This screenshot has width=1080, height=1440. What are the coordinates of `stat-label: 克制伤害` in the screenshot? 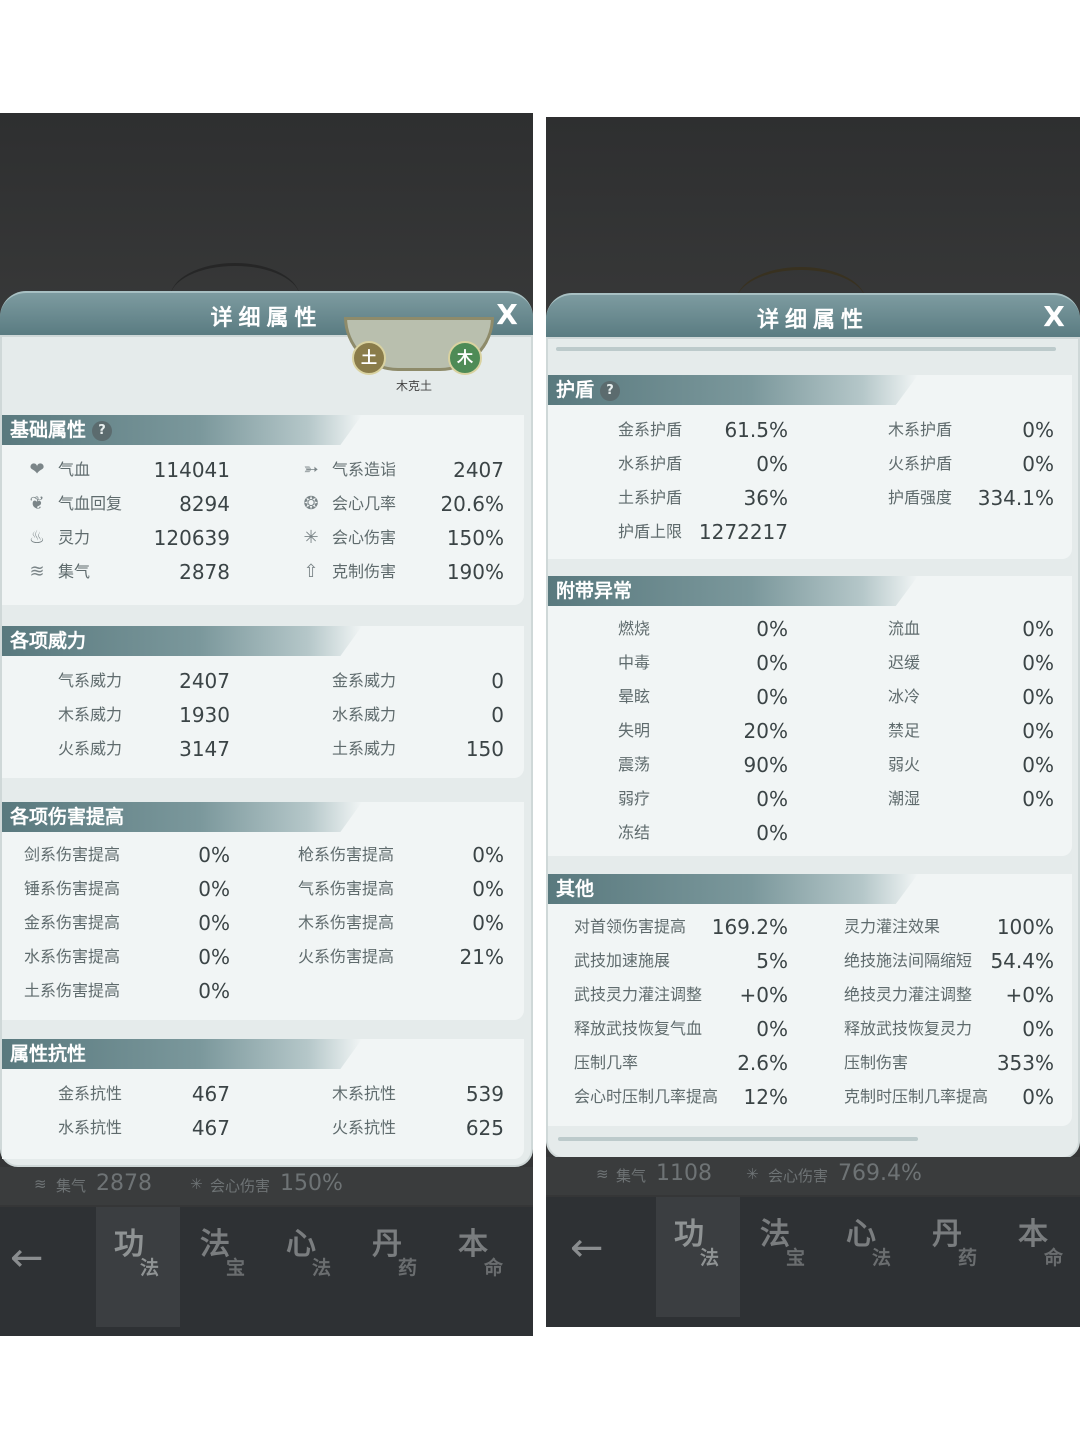 It's located at (364, 571).